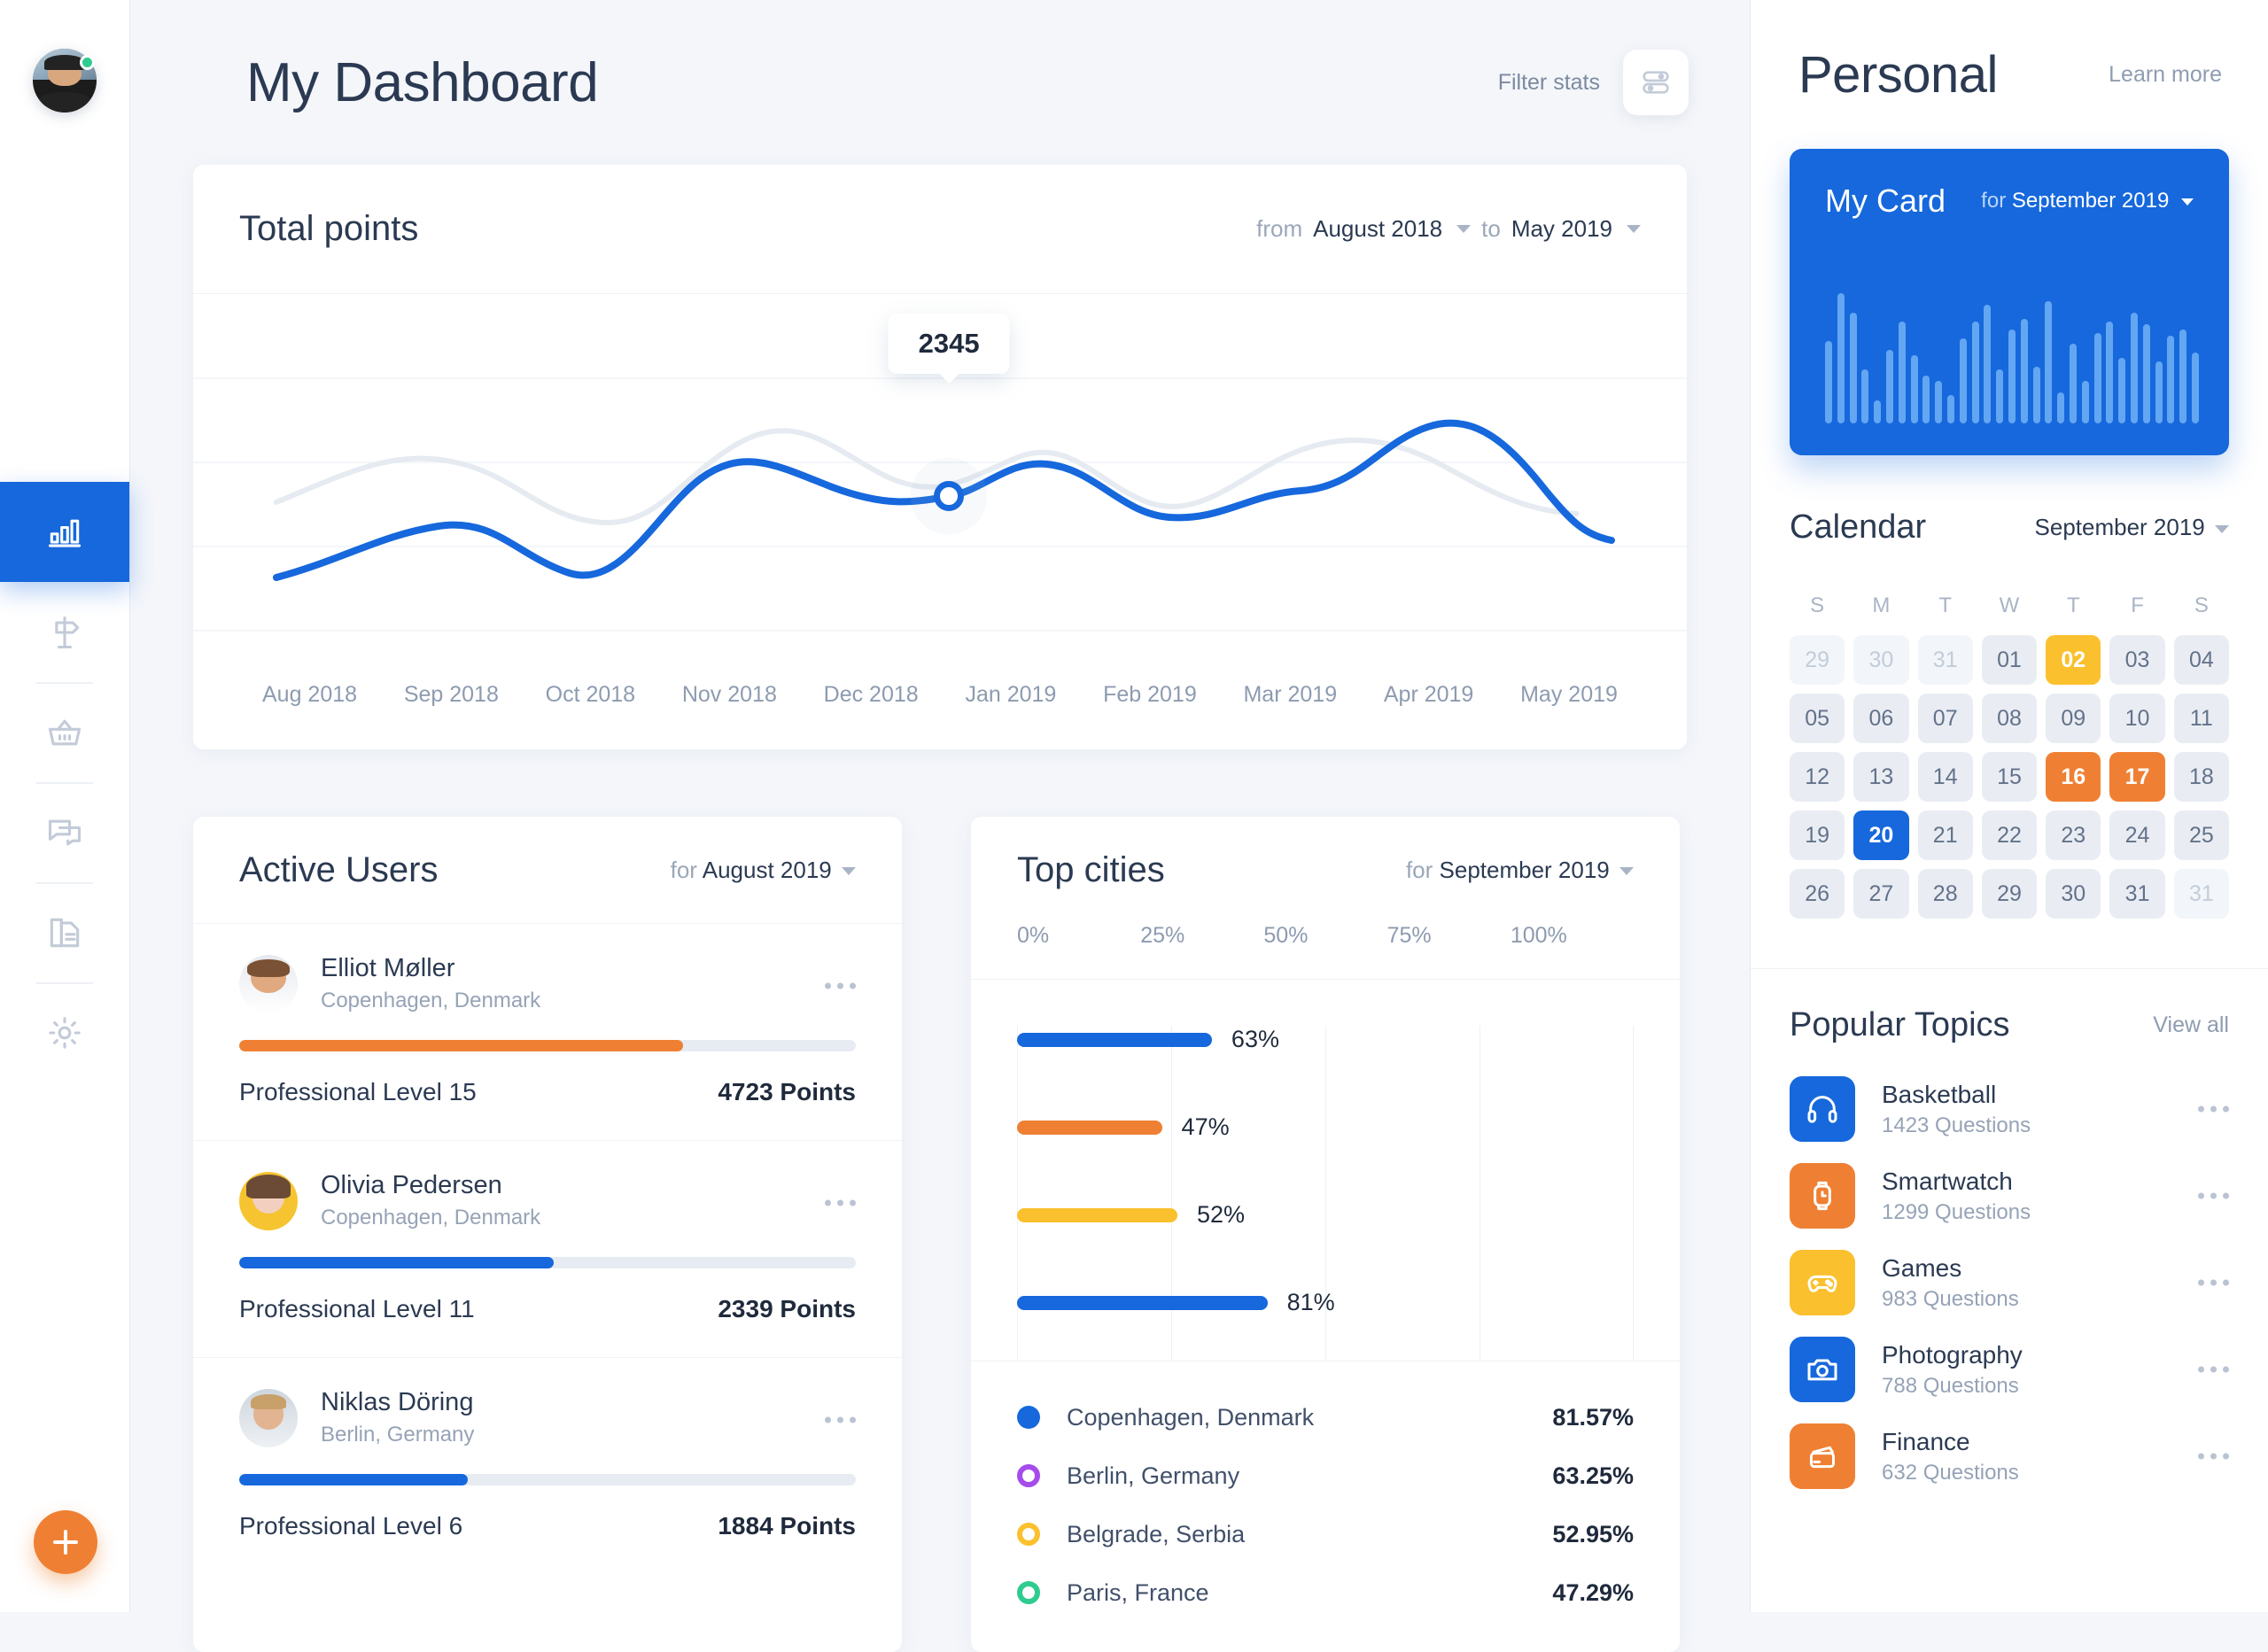 The width and height of the screenshot is (2268, 1652). What do you see at coordinates (2201, 718) in the screenshot?
I see `calendar-day: 11` at bounding box center [2201, 718].